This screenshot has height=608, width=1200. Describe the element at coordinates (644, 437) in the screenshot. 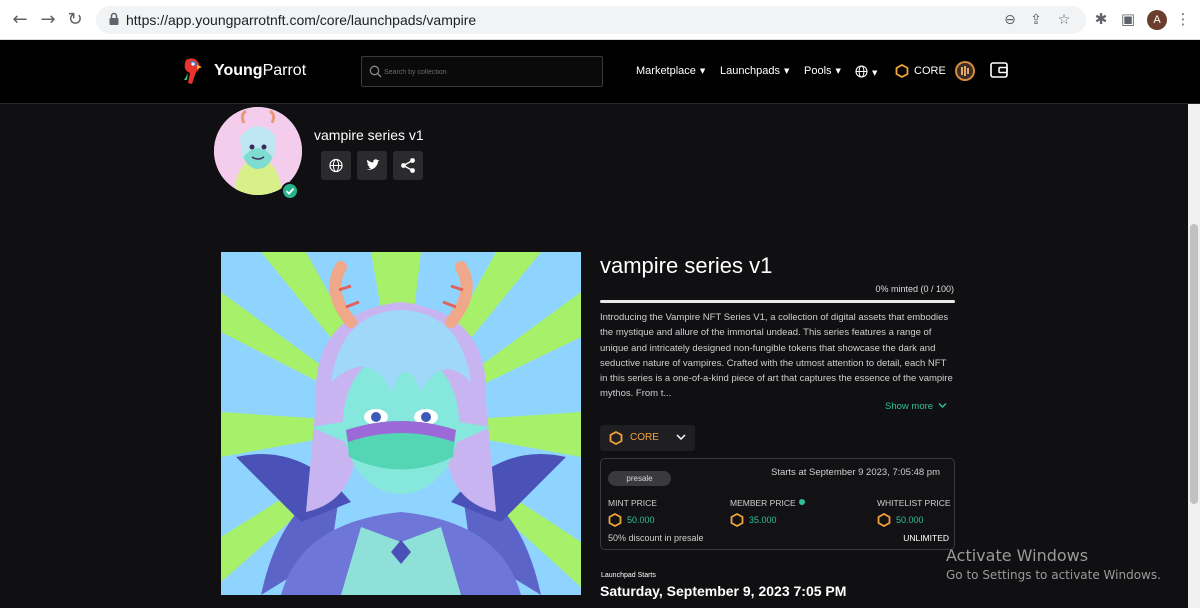

I see `currency-label: CORE` at that location.